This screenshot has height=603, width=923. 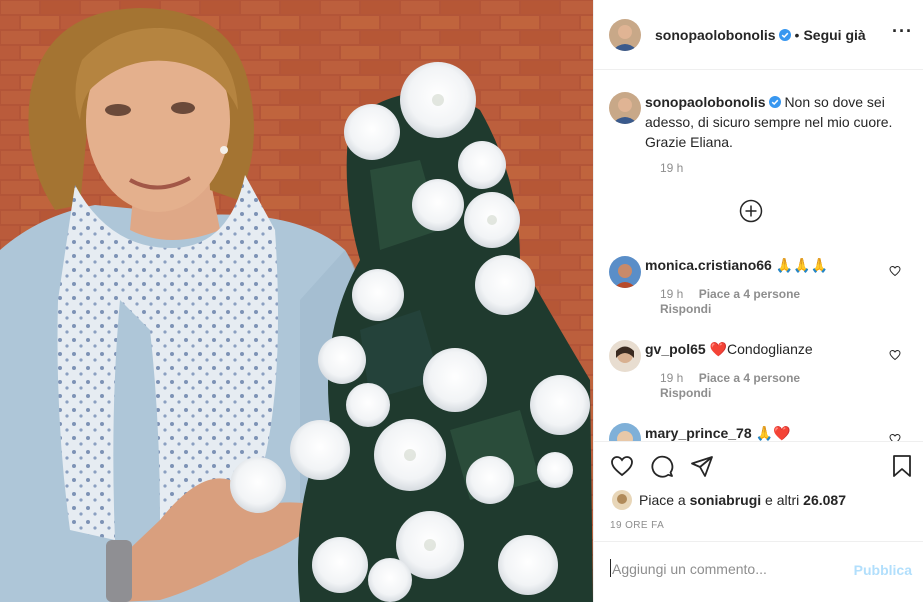 I want to click on caption-username: sonopaolobonolis, so click(x=705, y=102).